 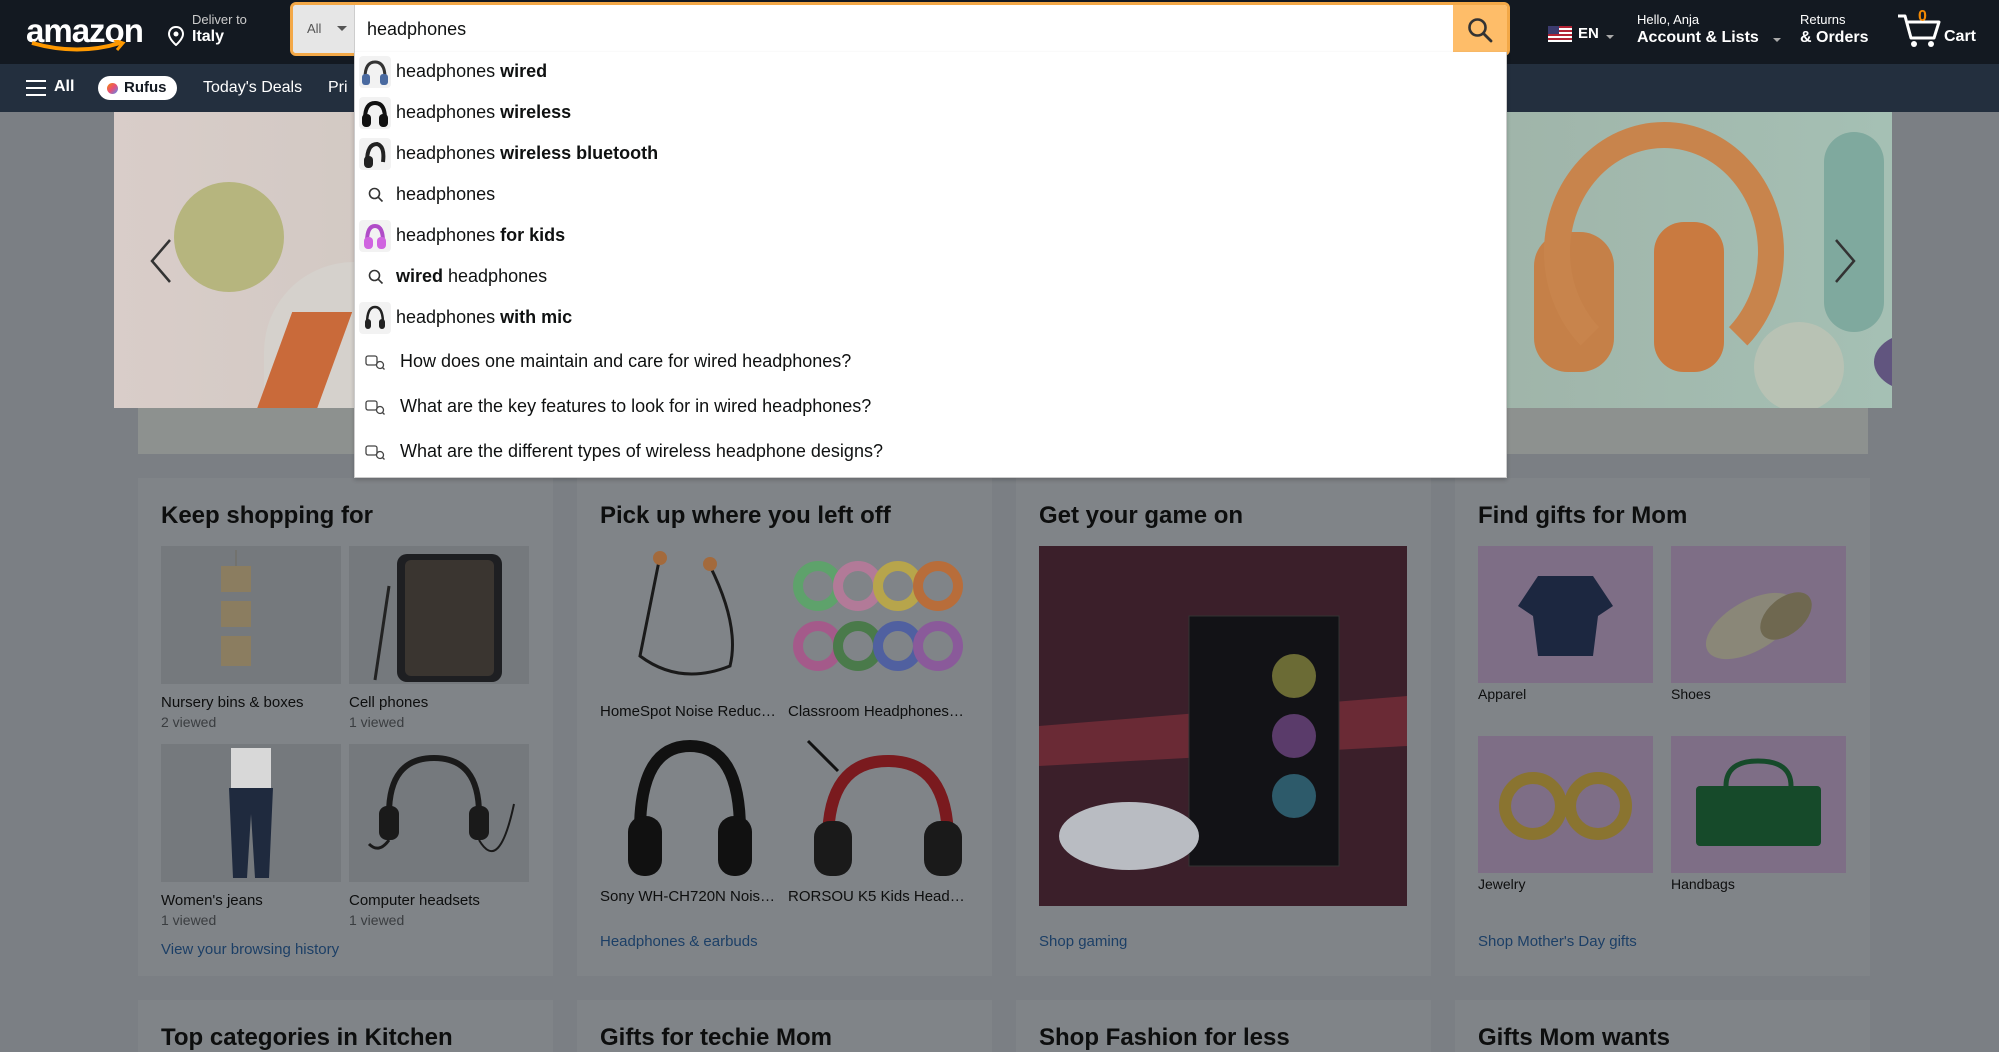 What do you see at coordinates (338, 88) in the screenshot?
I see `prime-link: Pri` at bounding box center [338, 88].